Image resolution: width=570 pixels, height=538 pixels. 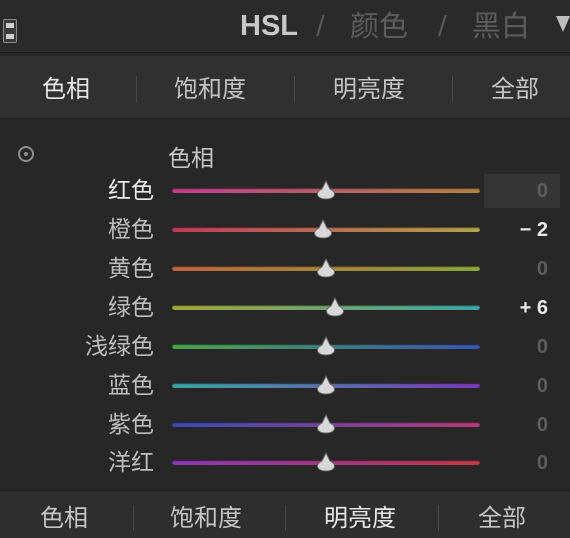 I want to click on slider-value: + 6, so click(x=533, y=308).